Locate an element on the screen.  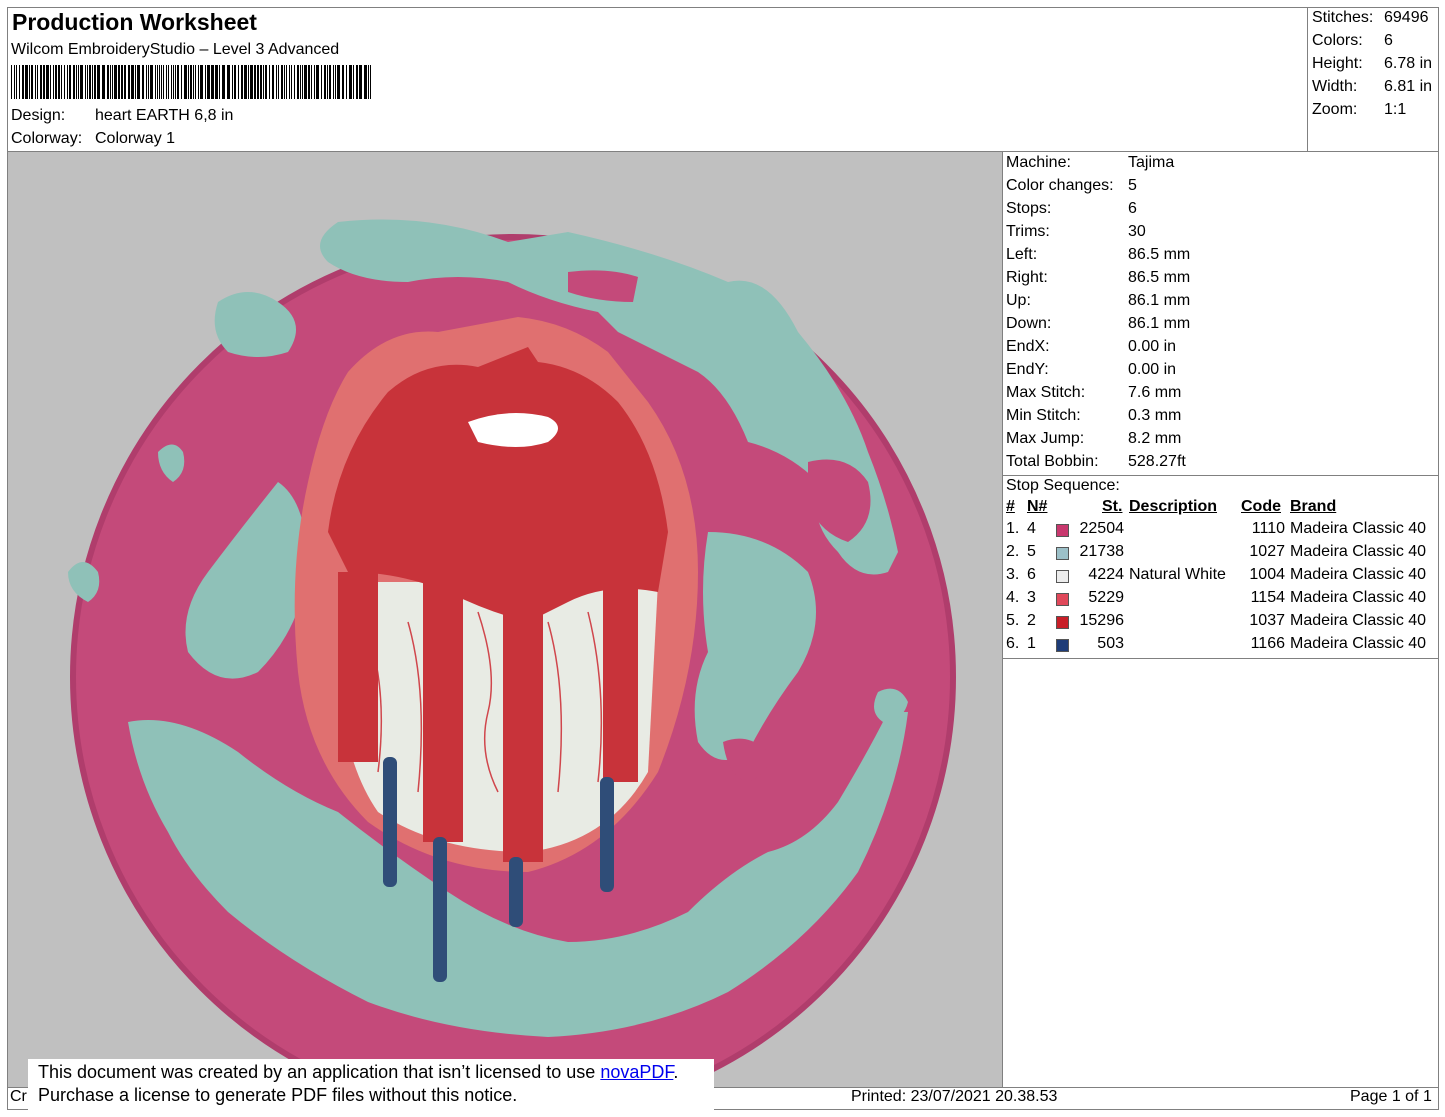
info-down: Down: 86.1 mm is located at coordinates (1098, 323).